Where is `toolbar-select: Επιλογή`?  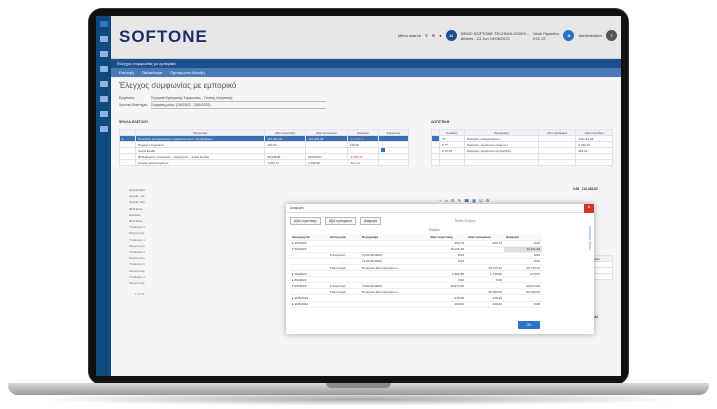
toolbar-select: Επιλογή is located at coordinates (126, 72).